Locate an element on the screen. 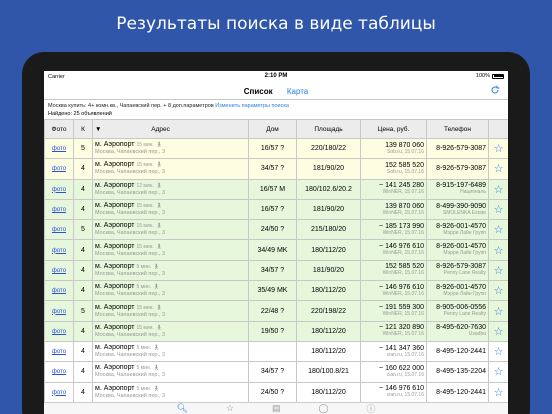 This screenshot has height=414, width=552. col-area: Площадь is located at coordinates (328, 129).